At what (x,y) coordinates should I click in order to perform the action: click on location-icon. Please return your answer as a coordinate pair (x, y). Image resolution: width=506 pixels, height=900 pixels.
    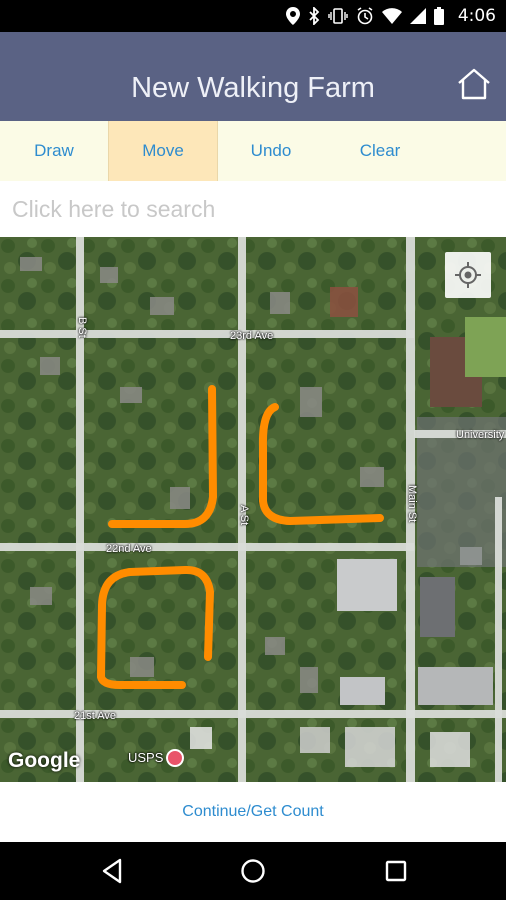
    Looking at the image, I should click on (292, 16).